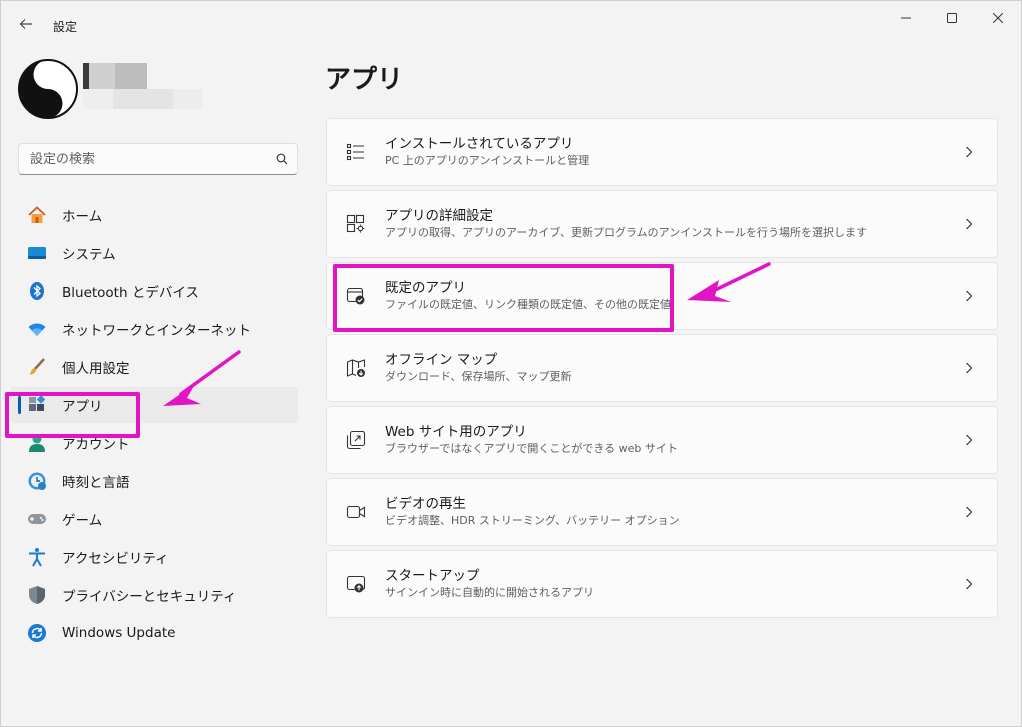  I want to click on sidebar-item-label: ホーム, so click(82, 217).